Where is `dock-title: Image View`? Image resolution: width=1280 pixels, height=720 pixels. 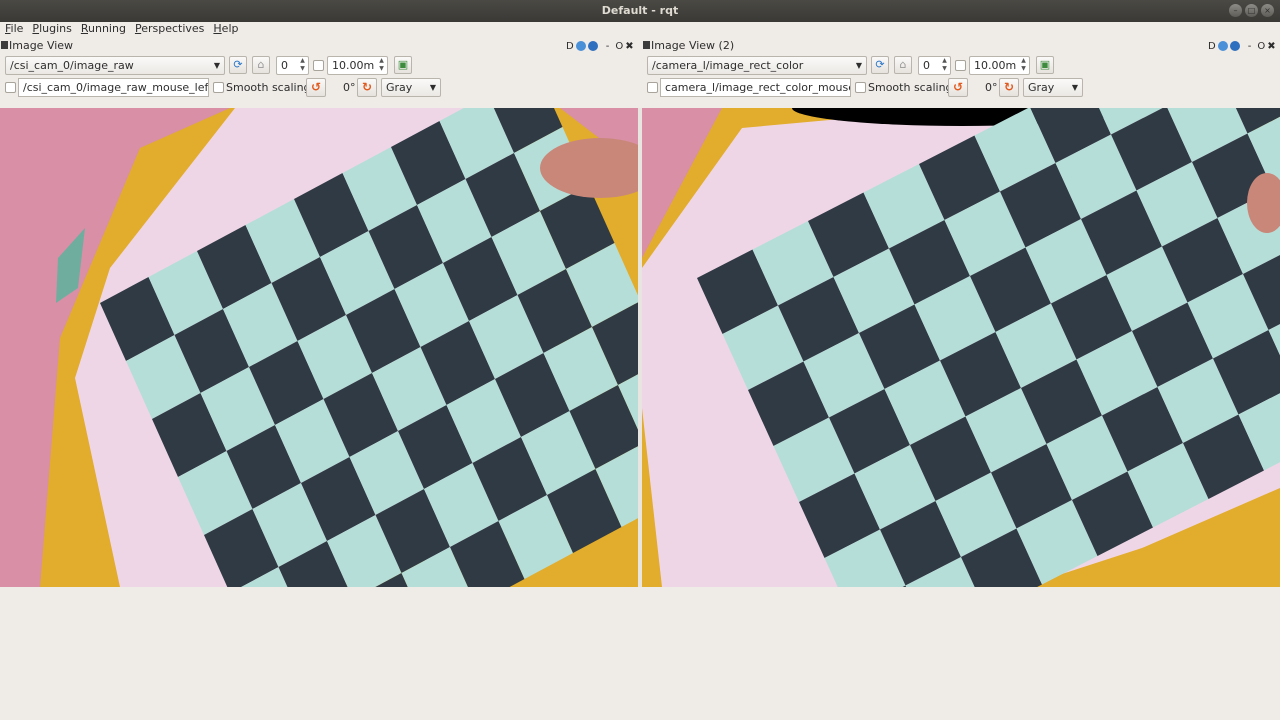
dock-title: Image View is located at coordinates (41, 45).